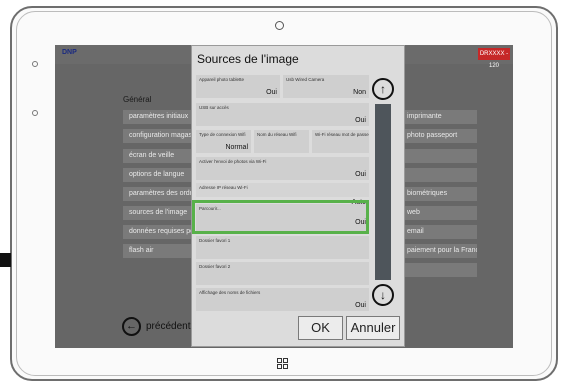  Describe the element at coordinates (305, 79) in the screenshot. I see `setting-label: Usb Wired Camera` at that location.